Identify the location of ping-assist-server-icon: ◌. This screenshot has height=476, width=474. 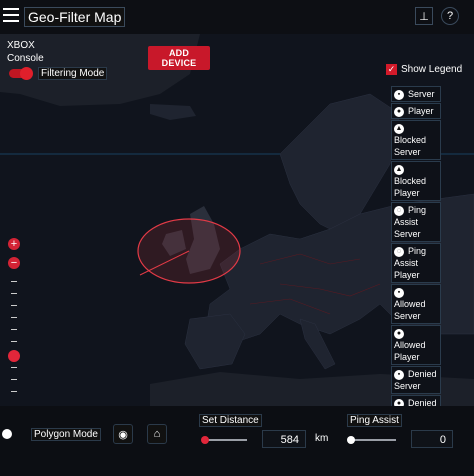
(399, 210).